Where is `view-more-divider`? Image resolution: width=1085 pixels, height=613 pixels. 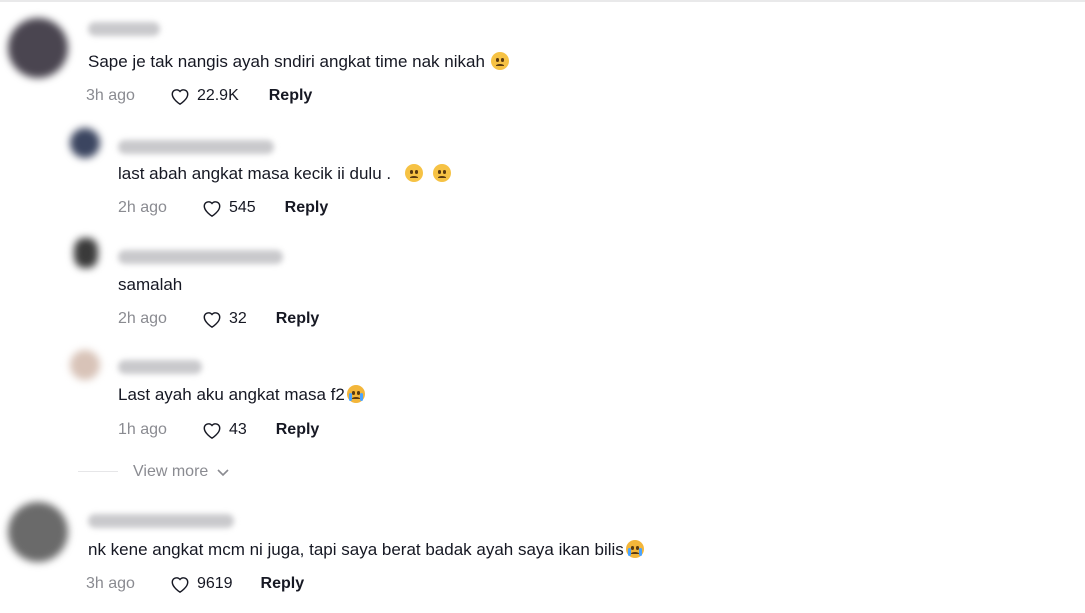
view-more-divider is located at coordinates (98, 471).